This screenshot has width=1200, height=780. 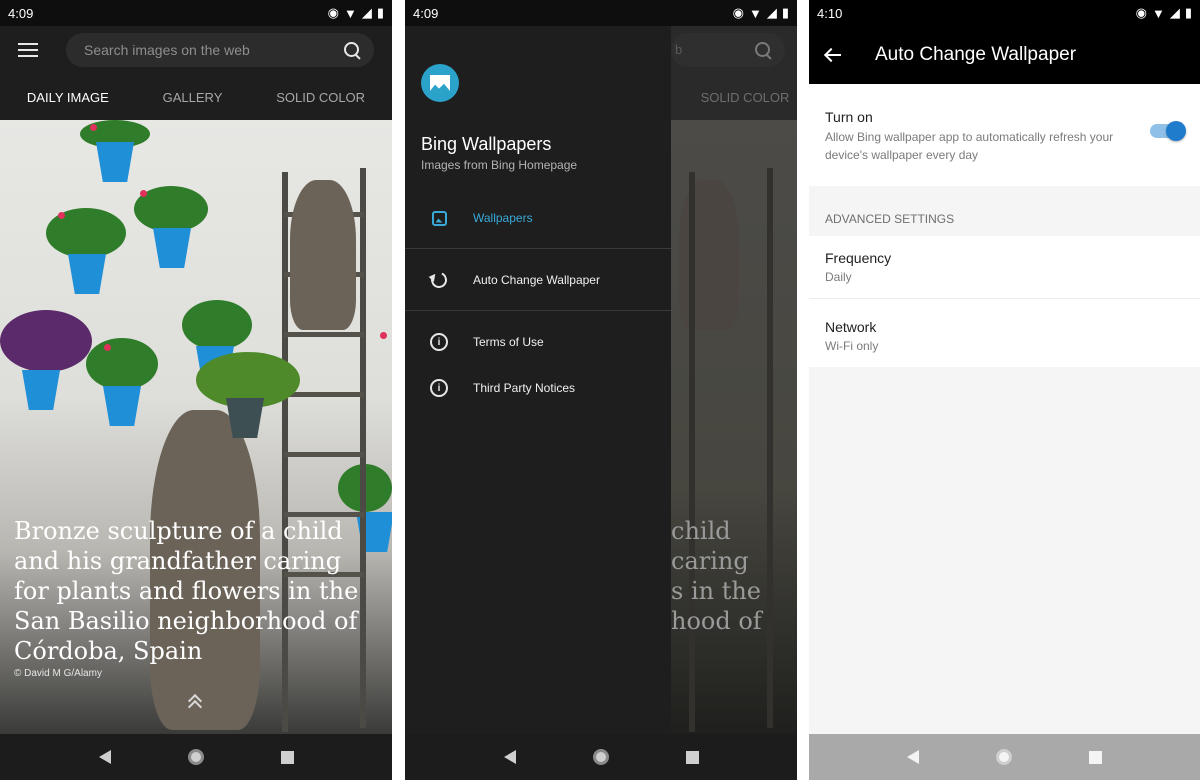 I want to click on frequency-setting: Frequency Daily, so click(x=1004, y=267).